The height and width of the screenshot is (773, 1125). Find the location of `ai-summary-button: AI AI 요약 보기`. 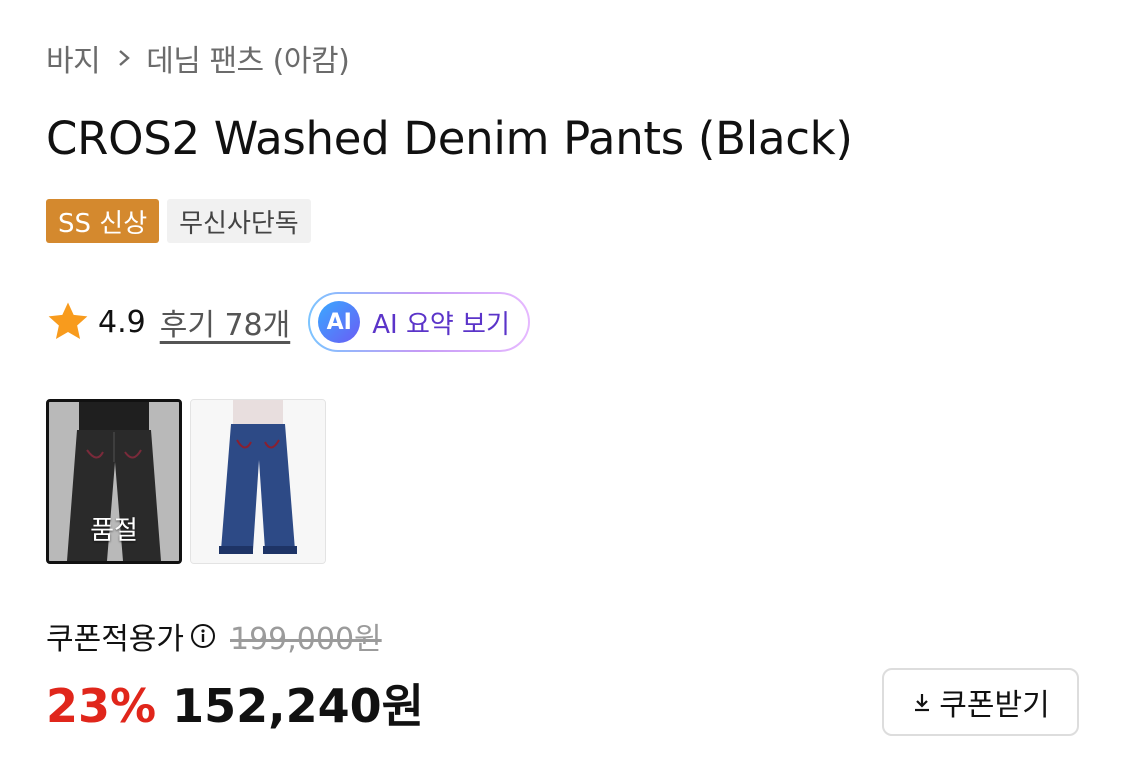

ai-summary-button: AI AI 요약 보기 is located at coordinates (419, 322).